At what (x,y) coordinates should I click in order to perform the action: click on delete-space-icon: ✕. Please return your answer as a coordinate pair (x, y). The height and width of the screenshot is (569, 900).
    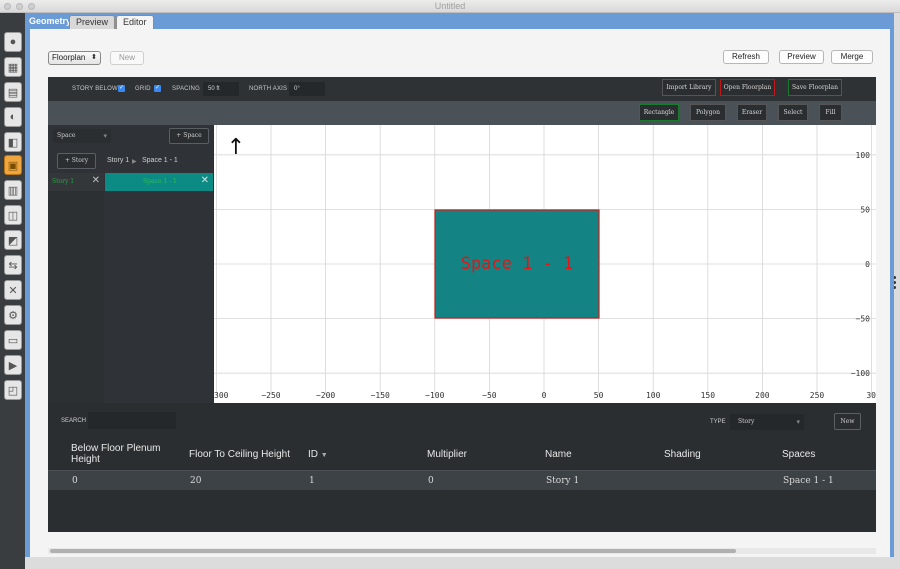
    Looking at the image, I should click on (205, 180).